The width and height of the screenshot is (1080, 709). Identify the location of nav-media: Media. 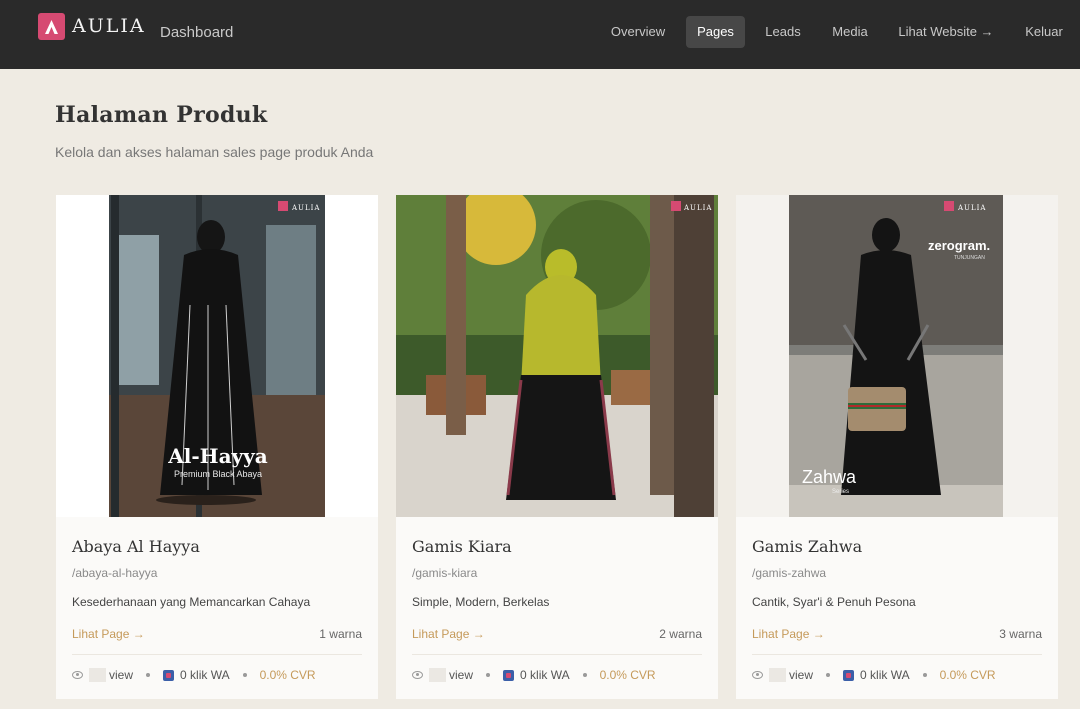
(850, 32).